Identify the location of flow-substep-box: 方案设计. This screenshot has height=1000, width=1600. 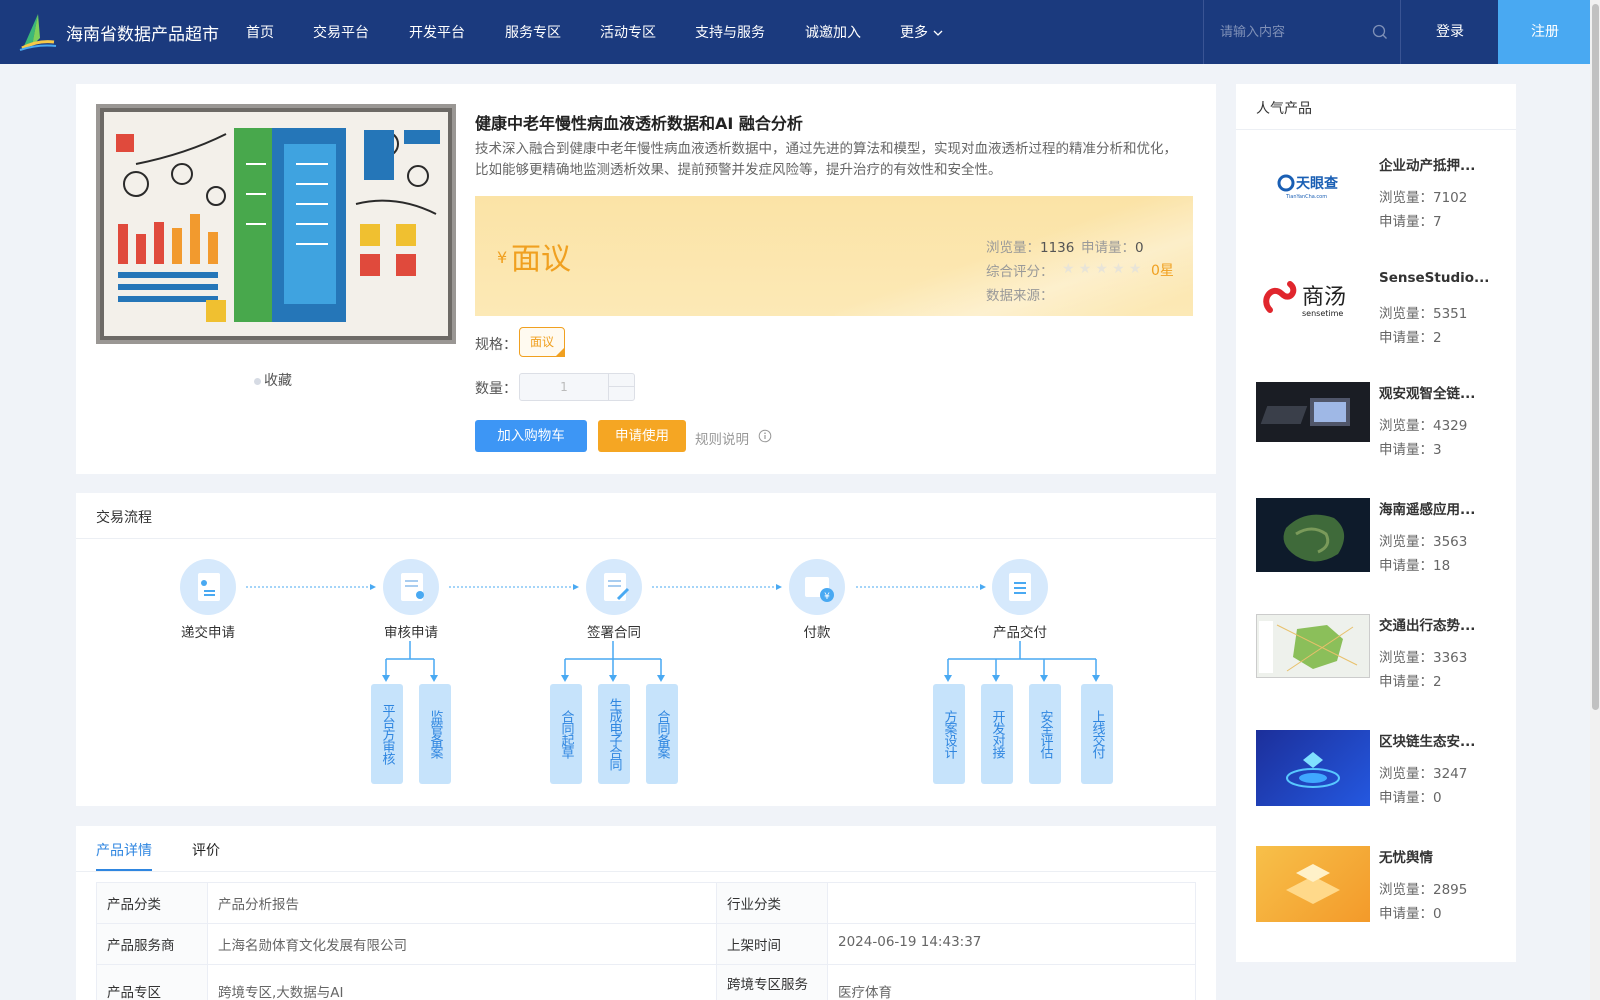
(949, 734).